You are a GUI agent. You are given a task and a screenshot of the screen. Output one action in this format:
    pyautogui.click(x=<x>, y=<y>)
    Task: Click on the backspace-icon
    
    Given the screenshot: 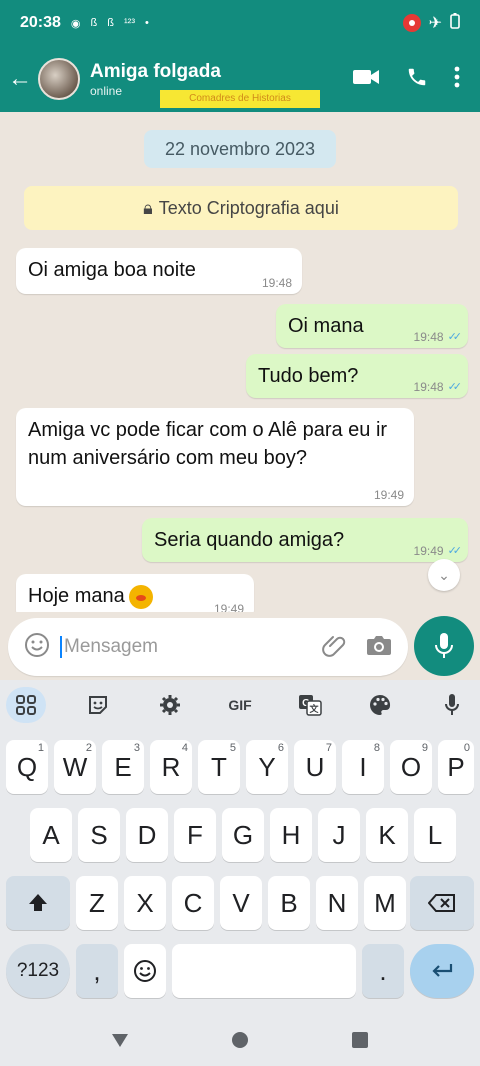 What is the action you would take?
    pyautogui.click(x=441, y=903)
    